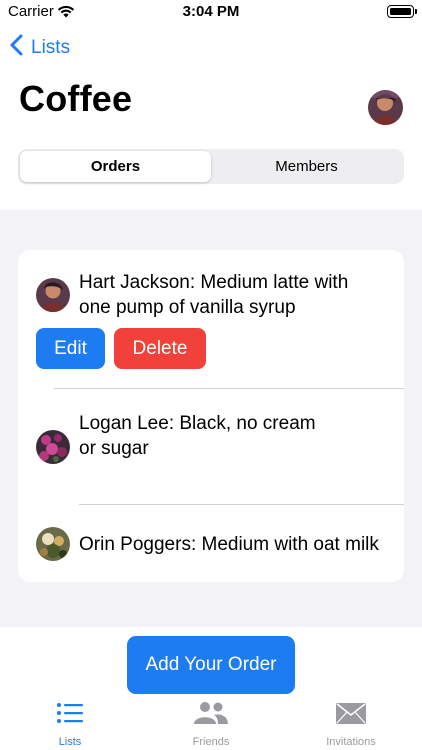 This screenshot has width=422, height=750. I want to click on tab-bar-item-invitations: Invitations, so click(351, 724).